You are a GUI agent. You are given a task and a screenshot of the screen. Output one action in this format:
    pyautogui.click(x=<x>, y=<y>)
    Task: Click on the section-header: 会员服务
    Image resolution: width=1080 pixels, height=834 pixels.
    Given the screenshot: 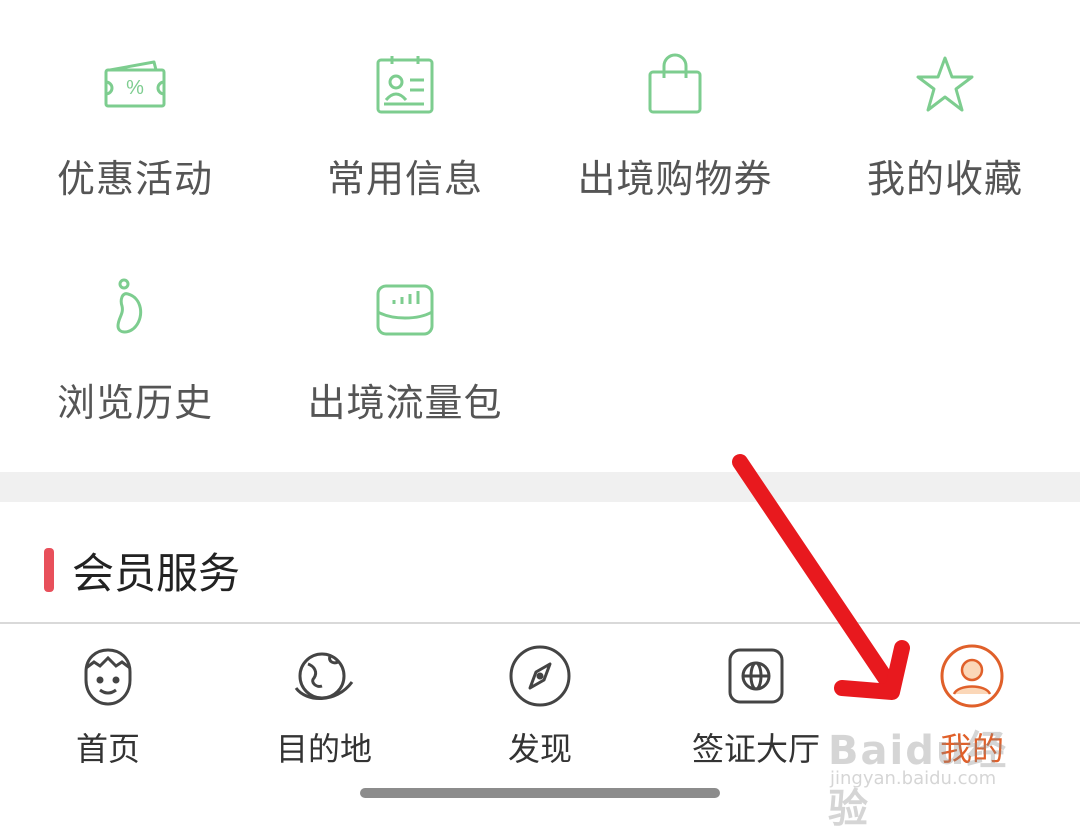 What is the action you would take?
    pyautogui.click(x=142, y=570)
    